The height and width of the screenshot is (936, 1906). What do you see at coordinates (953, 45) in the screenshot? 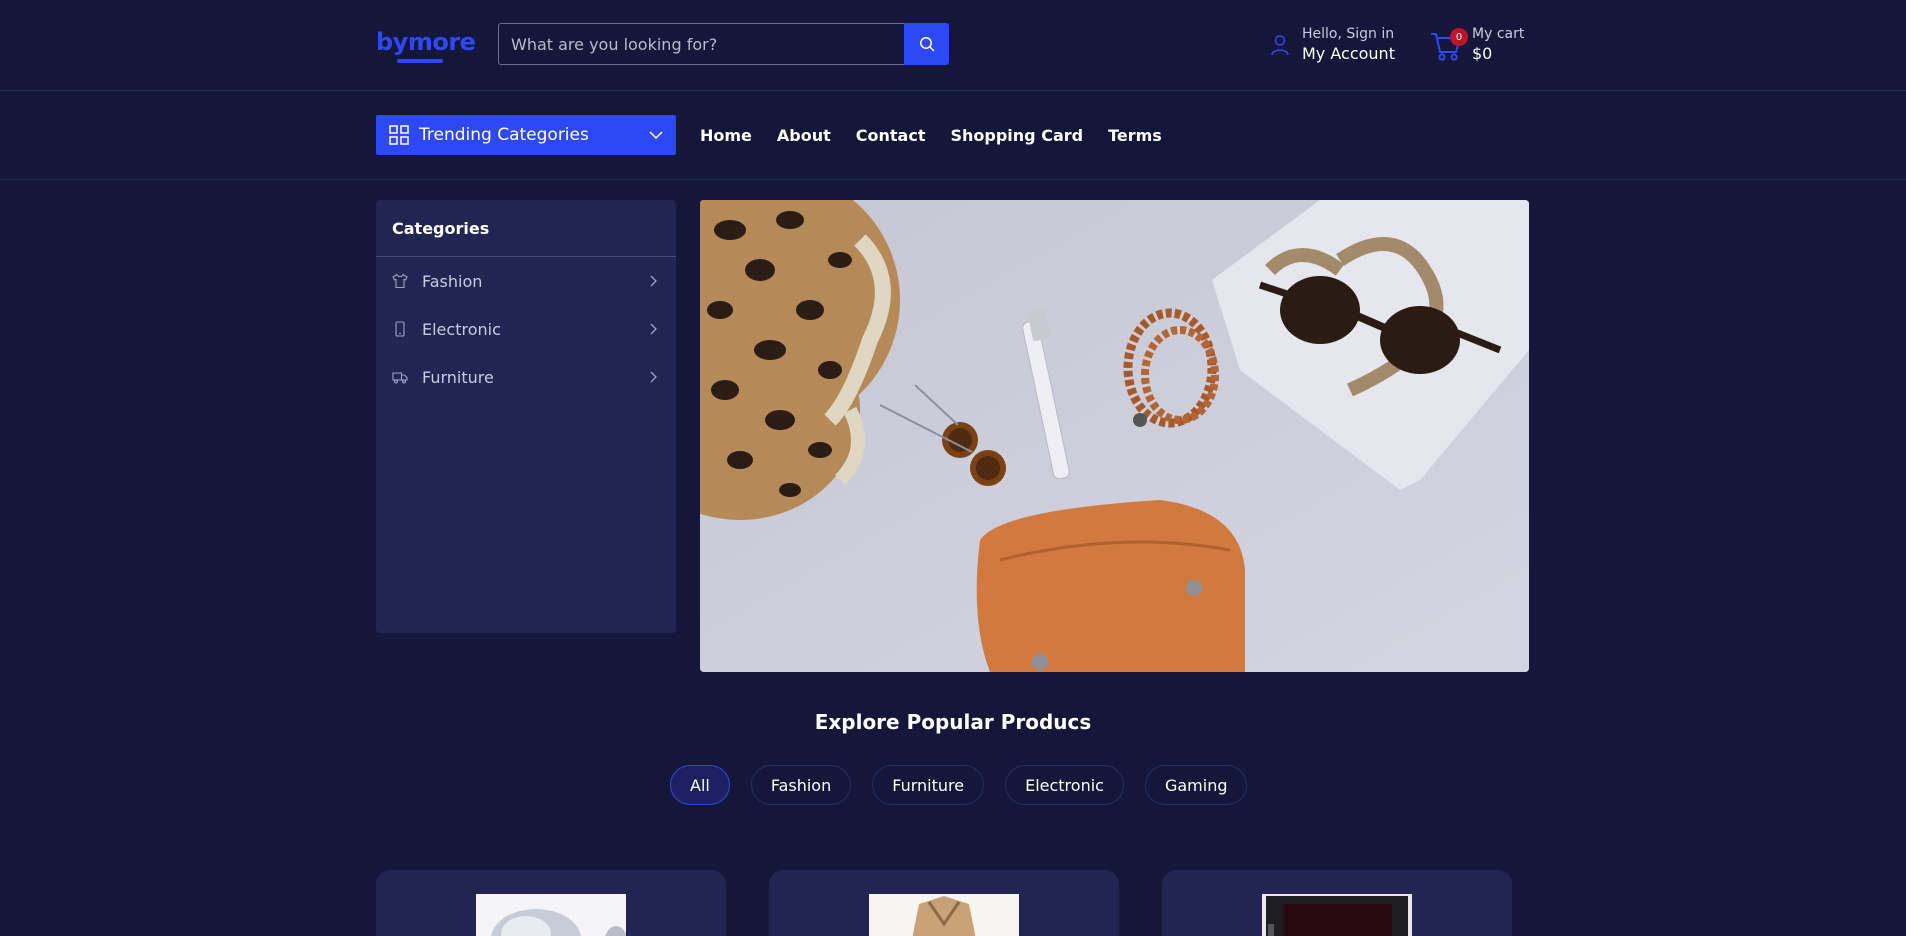
I see `top-header: bymore Hello, Sign in My Account 0 My ca` at bounding box center [953, 45].